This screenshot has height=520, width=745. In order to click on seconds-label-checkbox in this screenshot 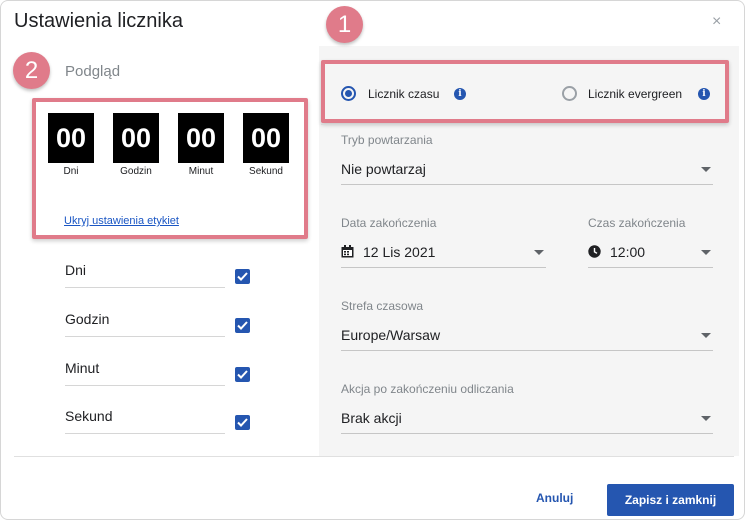, I will do `click(242, 422)`.